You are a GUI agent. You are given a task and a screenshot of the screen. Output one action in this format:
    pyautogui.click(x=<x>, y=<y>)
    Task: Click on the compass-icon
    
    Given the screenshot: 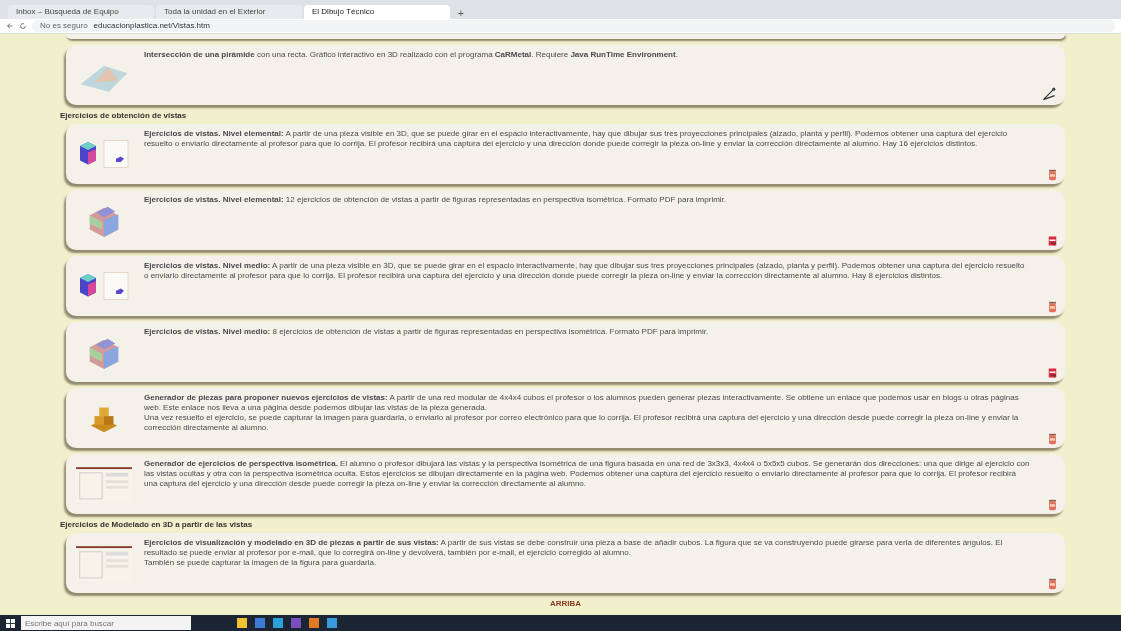 What is the action you would take?
    pyautogui.click(x=1049, y=94)
    